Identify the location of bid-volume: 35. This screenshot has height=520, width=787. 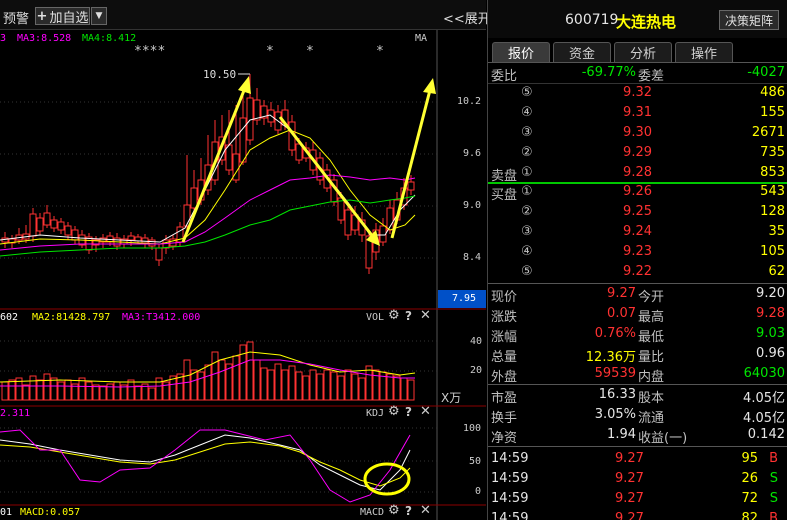
(776, 231).